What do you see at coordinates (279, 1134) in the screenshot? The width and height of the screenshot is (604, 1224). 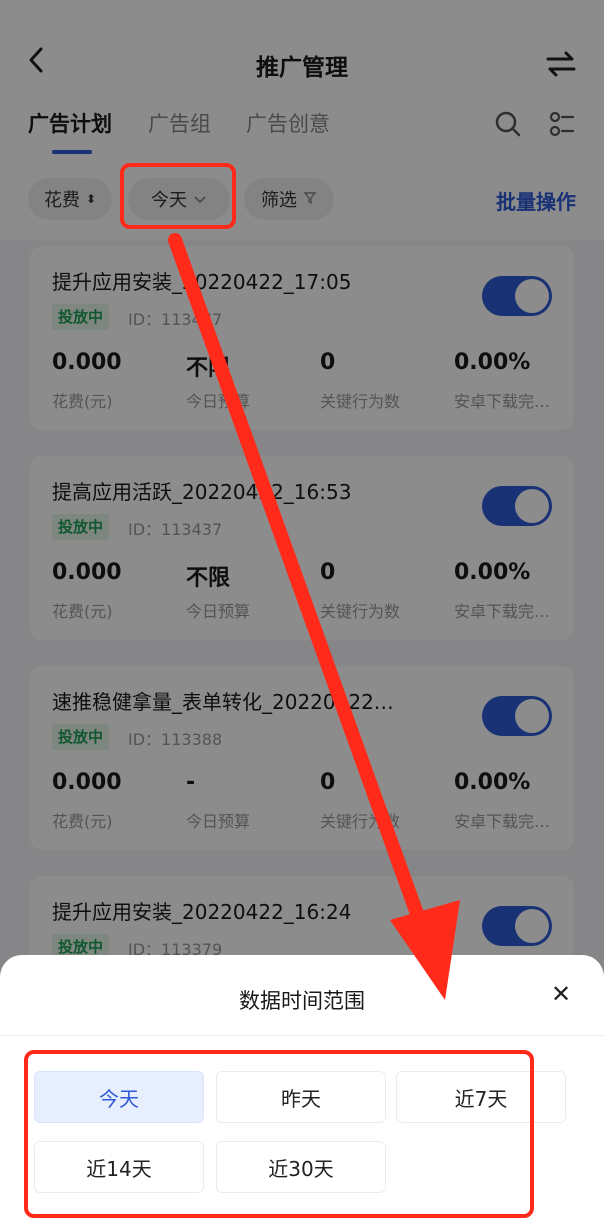 I see `annotation-box-date-options` at bounding box center [279, 1134].